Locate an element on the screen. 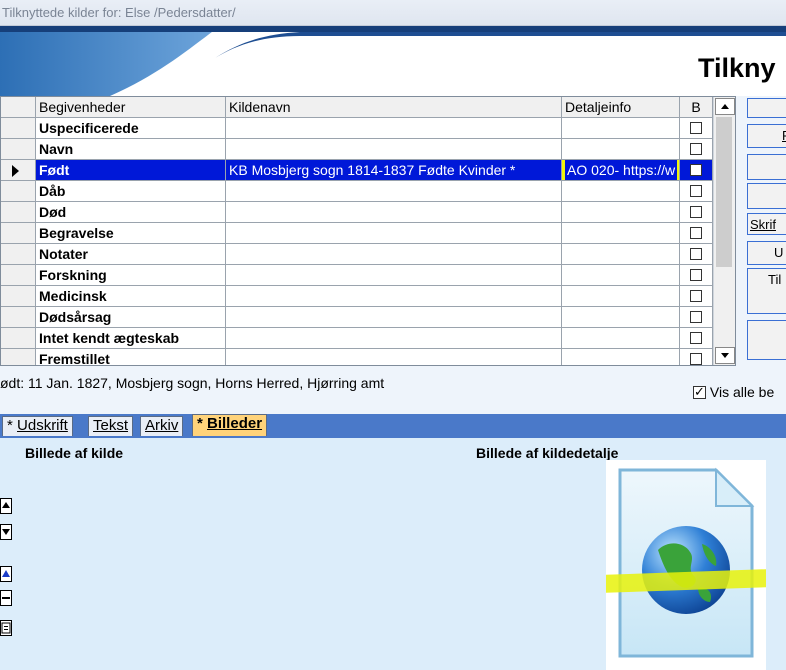 This screenshot has height=670, width=786. tab-billeder: * Billeder is located at coordinates (230, 425).